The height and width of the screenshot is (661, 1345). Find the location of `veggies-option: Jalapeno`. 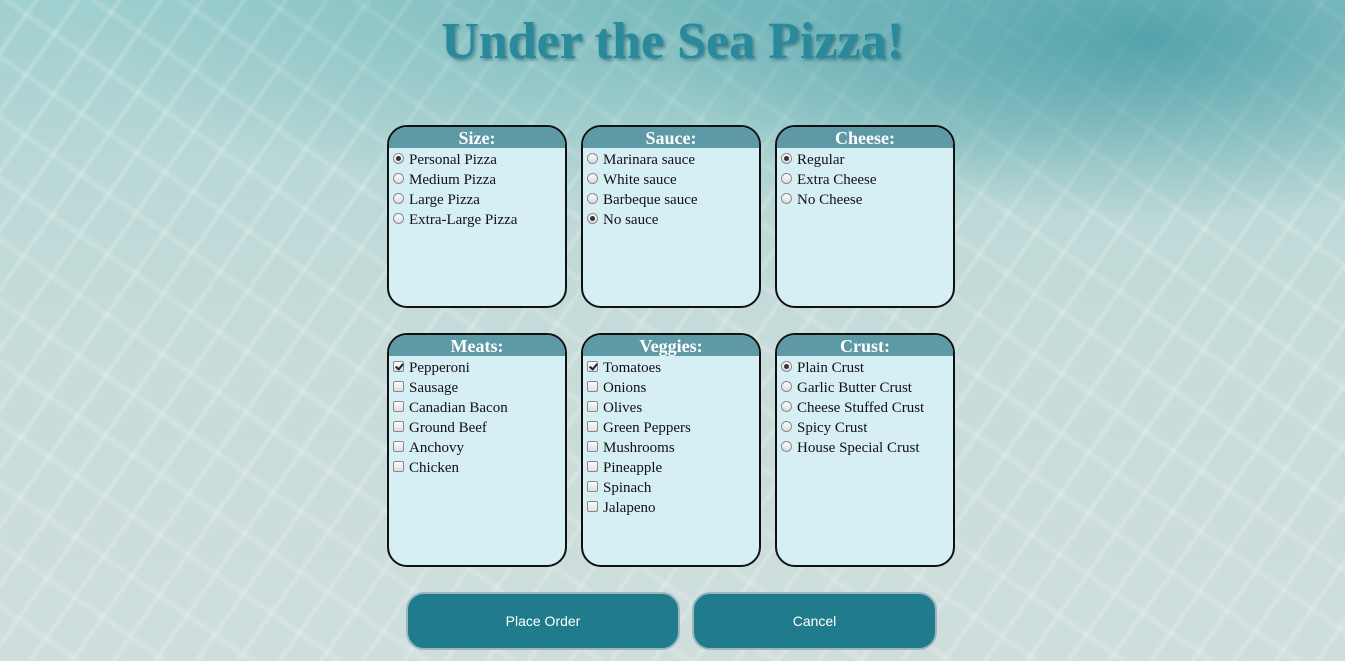

veggies-option: Jalapeno is located at coordinates (673, 508).